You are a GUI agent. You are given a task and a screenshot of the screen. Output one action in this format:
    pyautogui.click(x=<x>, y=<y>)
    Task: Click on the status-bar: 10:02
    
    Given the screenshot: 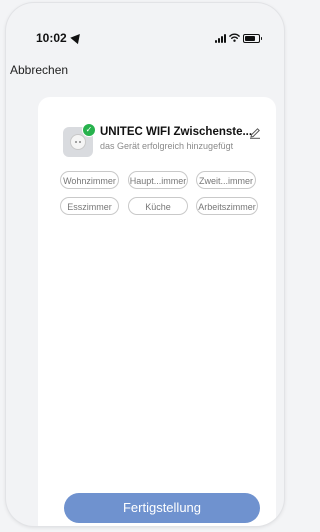 What is the action you would take?
    pyautogui.click(x=150, y=39)
    